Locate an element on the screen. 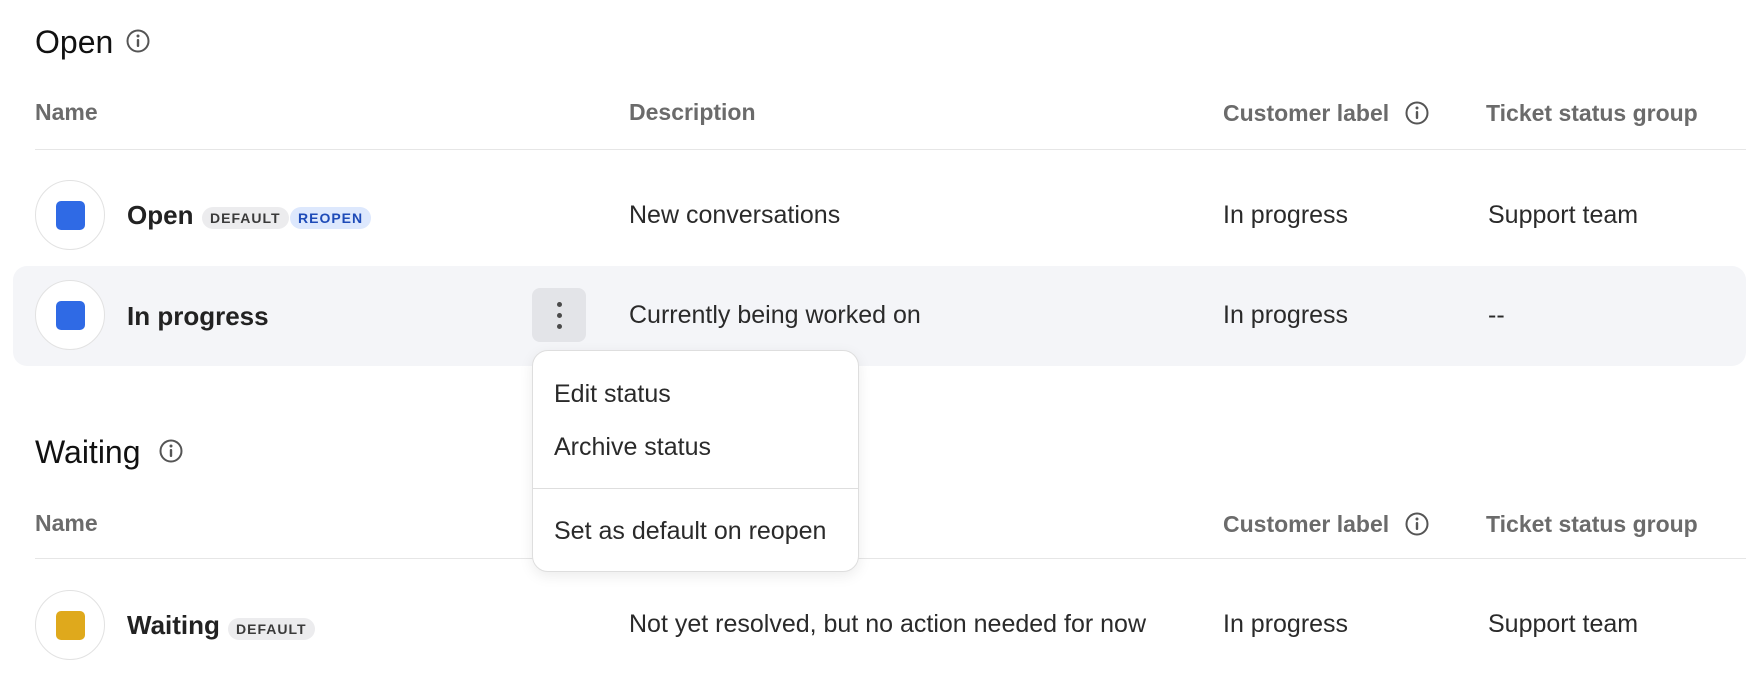  status-name: In progress is located at coordinates (198, 316).